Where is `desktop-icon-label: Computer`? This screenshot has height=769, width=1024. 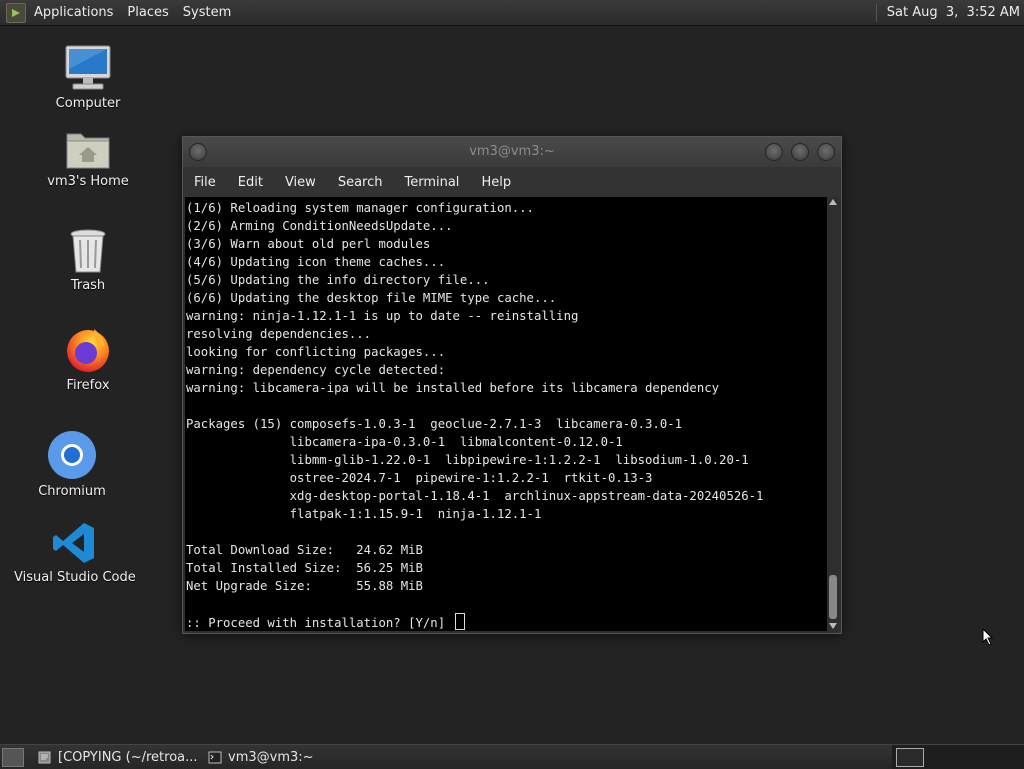
desktop-icon-label: Computer is located at coordinates (88, 103).